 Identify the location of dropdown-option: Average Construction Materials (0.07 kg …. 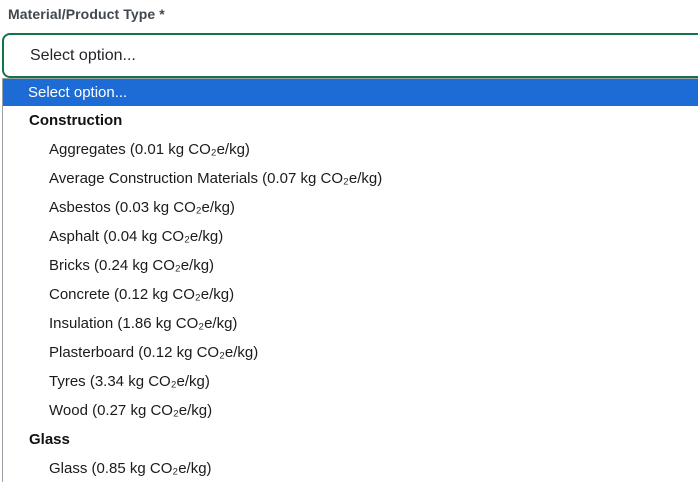
(350, 178).